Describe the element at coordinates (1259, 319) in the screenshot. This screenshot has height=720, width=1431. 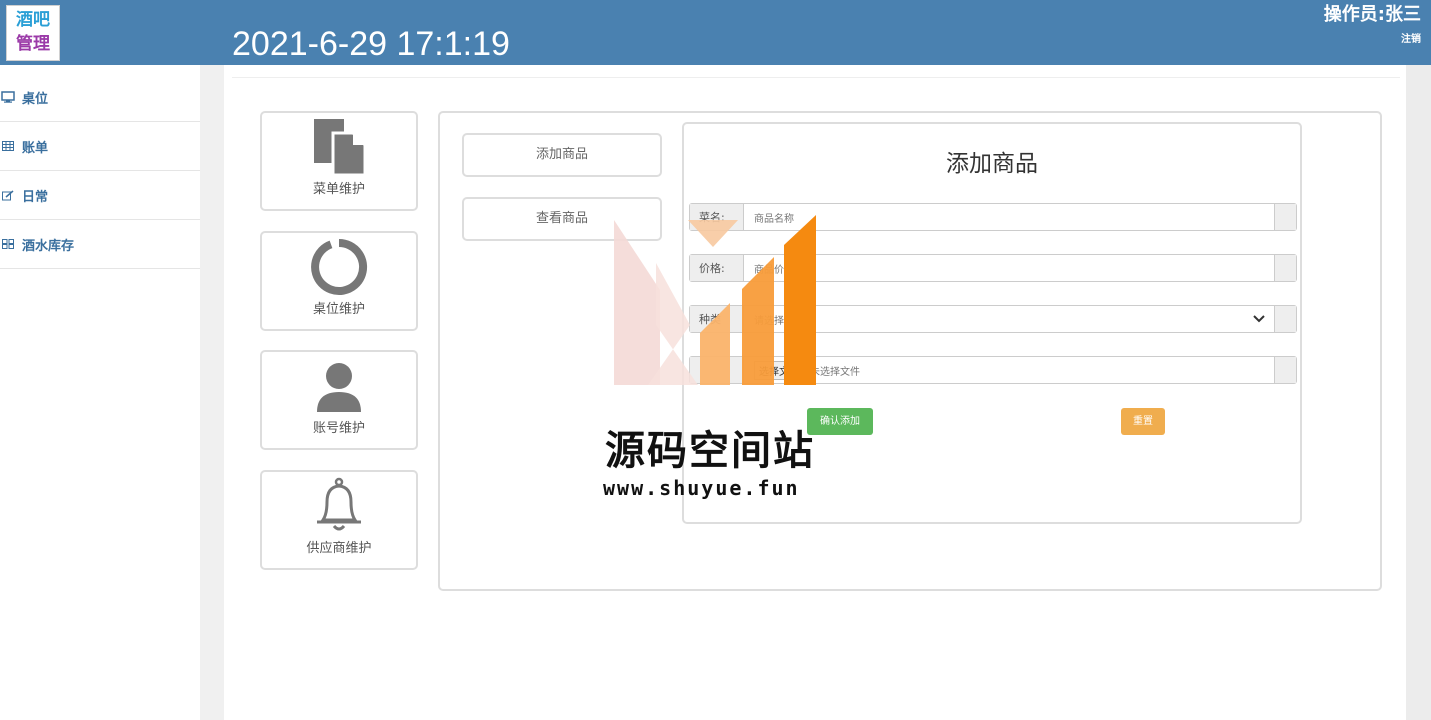
I see `chevron-down-icon` at that location.